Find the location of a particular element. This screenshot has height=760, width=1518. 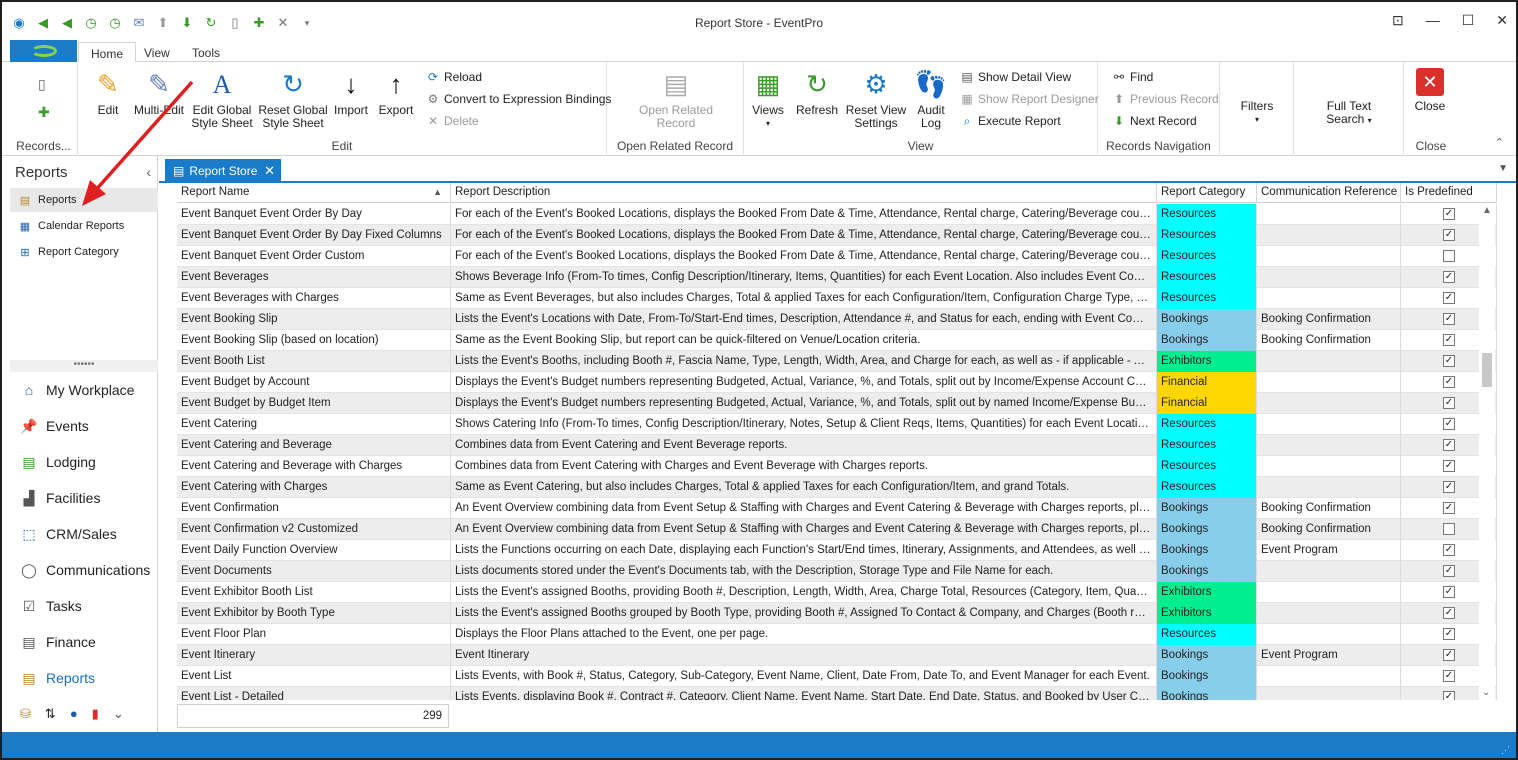

sidebar-item-calendar-reports: ▦ Calendar Reports is located at coordinates (84, 226).